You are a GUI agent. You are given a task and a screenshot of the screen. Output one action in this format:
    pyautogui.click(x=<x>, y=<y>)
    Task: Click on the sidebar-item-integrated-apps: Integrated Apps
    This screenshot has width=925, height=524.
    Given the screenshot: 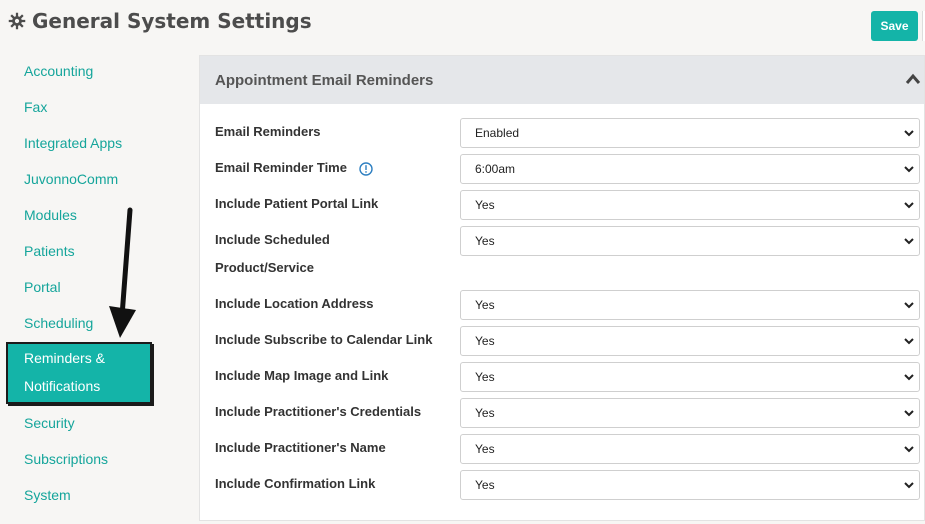 What is the action you would take?
    pyautogui.click(x=73, y=143)
    